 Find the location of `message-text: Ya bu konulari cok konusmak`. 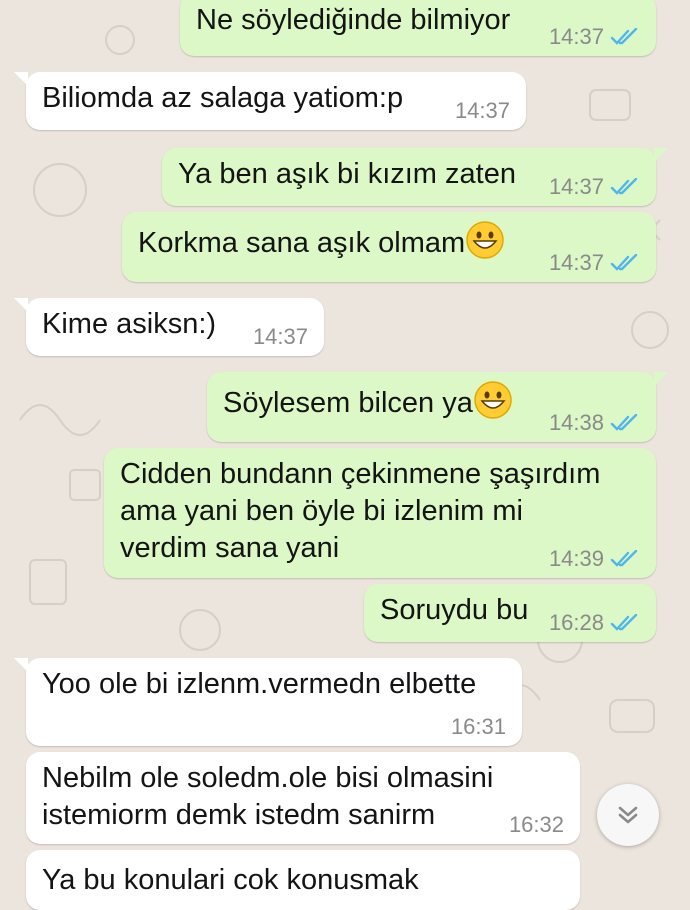

message-text: Ya bu konulari cok konusmak is located at coordinates (230, 880).